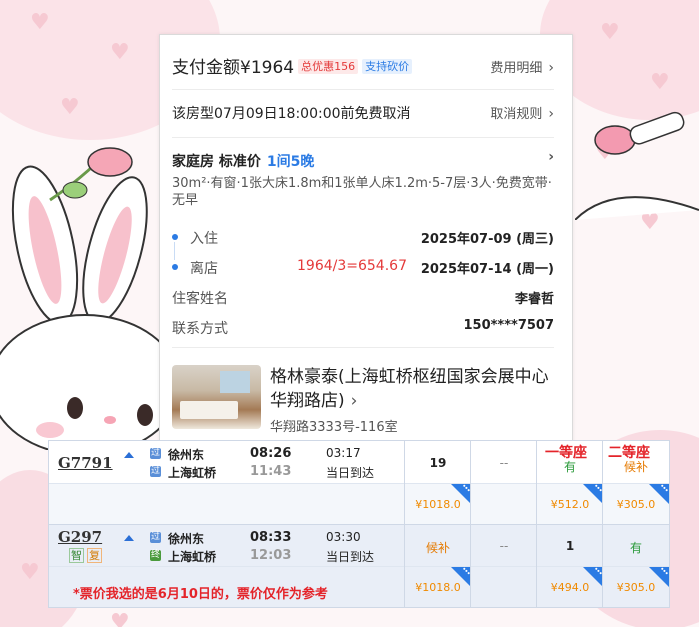 This screenshot has height=627, width=699. I want to click on cancel-rule-label: 取消规则, so click(516, 114).